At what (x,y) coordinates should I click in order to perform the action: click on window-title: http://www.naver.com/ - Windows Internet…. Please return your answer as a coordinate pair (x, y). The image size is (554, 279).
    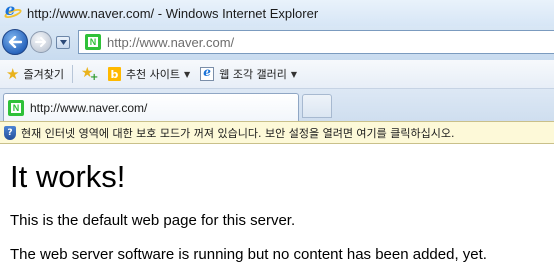
    Looking at the image, I should click on (173, 13).